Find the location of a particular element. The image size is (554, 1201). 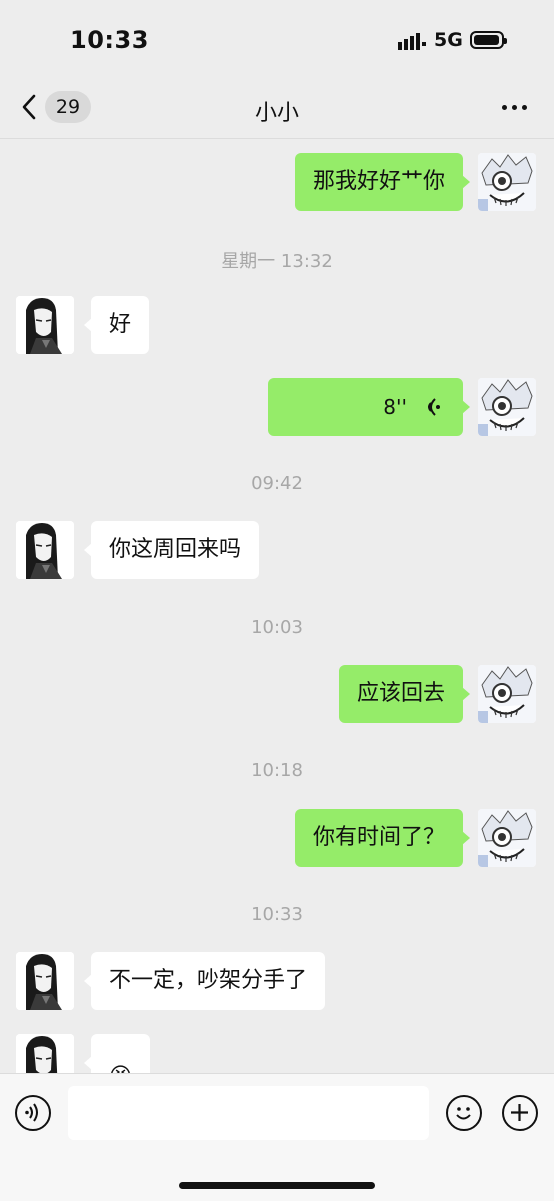

status-time: 10:33 is located at coordinates (109, 40).